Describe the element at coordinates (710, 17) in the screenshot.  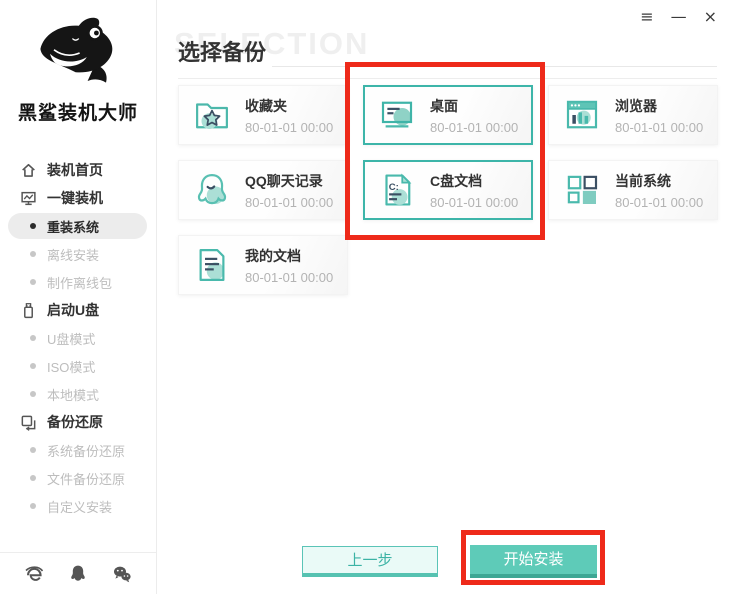
I see `close-icon: ×` at that location.